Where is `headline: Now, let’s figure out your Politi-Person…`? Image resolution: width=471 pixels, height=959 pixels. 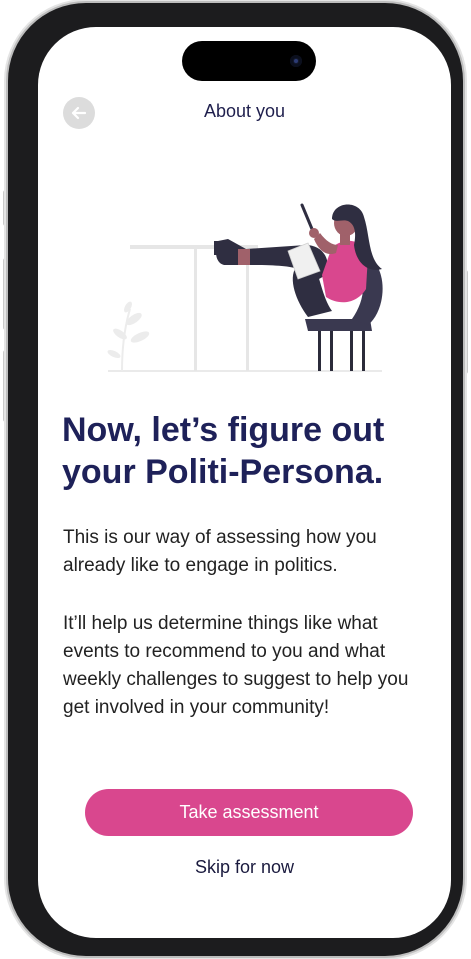
headline: Now, let’s figure out your Politi-Person… is located at coordinates (223, 451).